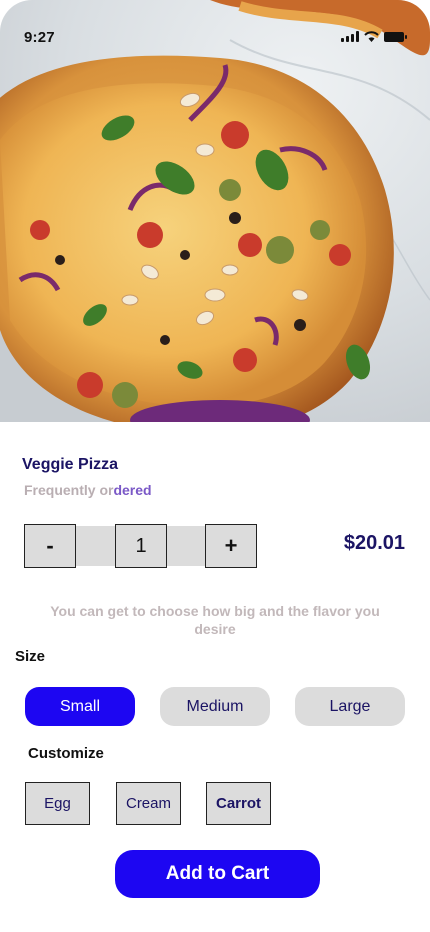  I want to click on customize-section-label: Customize, so click(66, 753).